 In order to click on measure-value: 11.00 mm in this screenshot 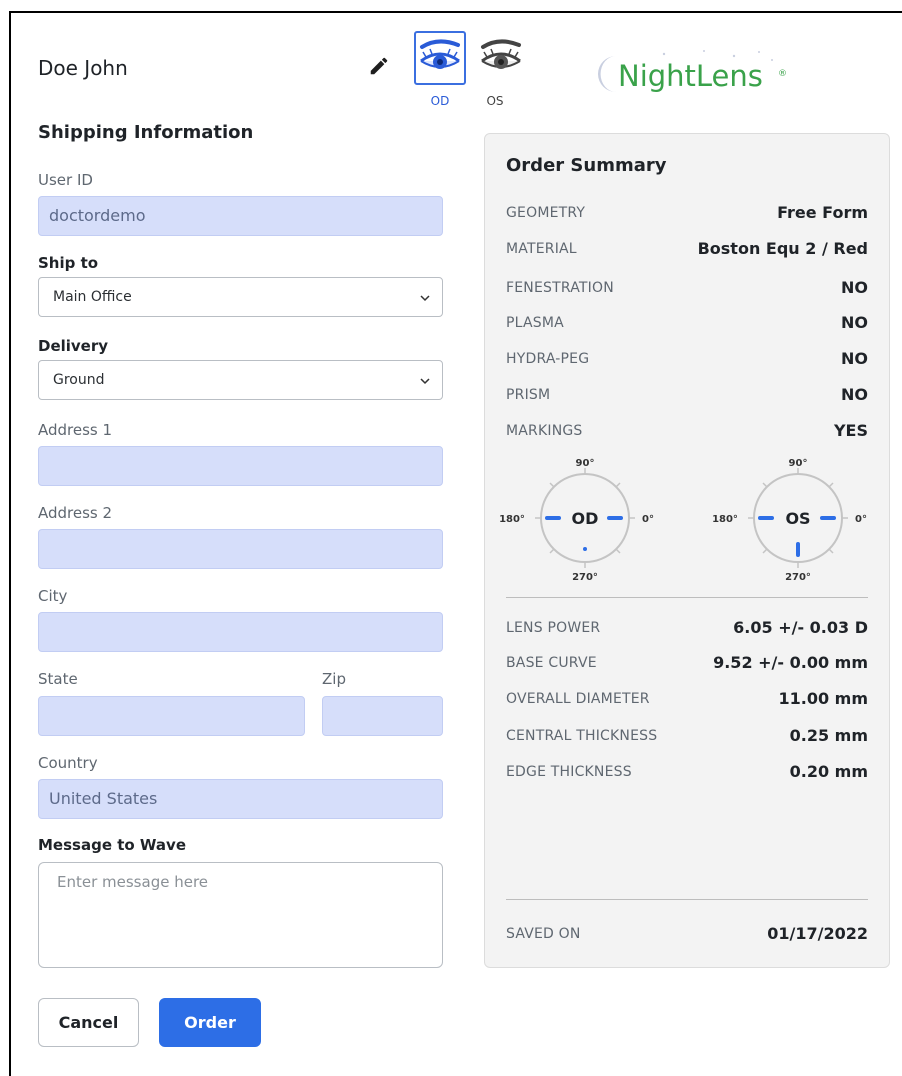, I will do `click(823, 698)`.